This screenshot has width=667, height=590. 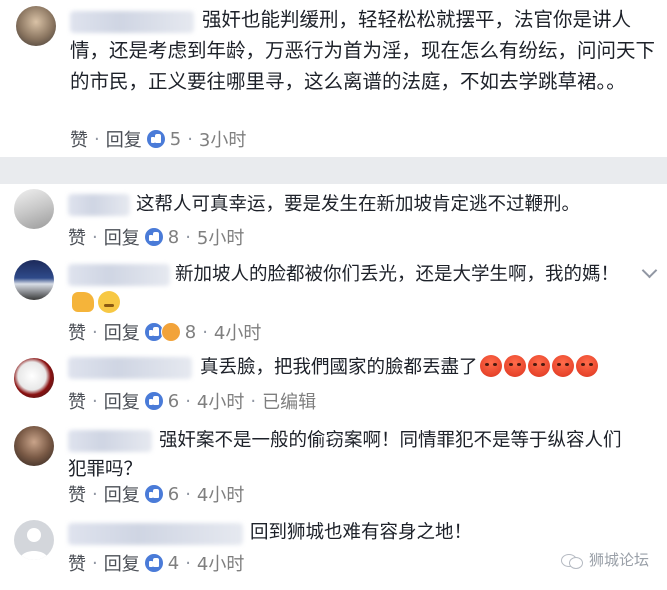 What do you see at coordinates (192, 401) in the screenshot?
I see `comment-actions: 赞 · 回复 6 · 4小时 · 已编辑` at bounding box center [192, 401].